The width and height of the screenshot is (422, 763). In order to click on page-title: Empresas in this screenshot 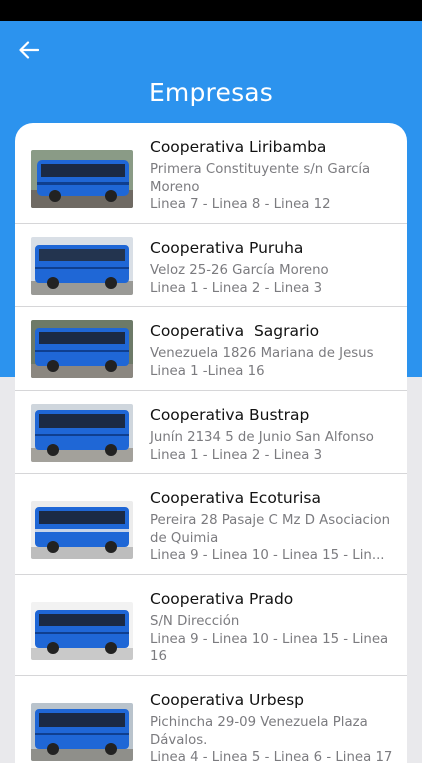, I will do `click(211, 92)`.